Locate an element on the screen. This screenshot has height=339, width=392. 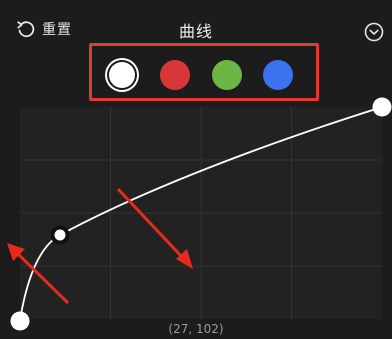
collapse-button is located at coordinates (374, 32).